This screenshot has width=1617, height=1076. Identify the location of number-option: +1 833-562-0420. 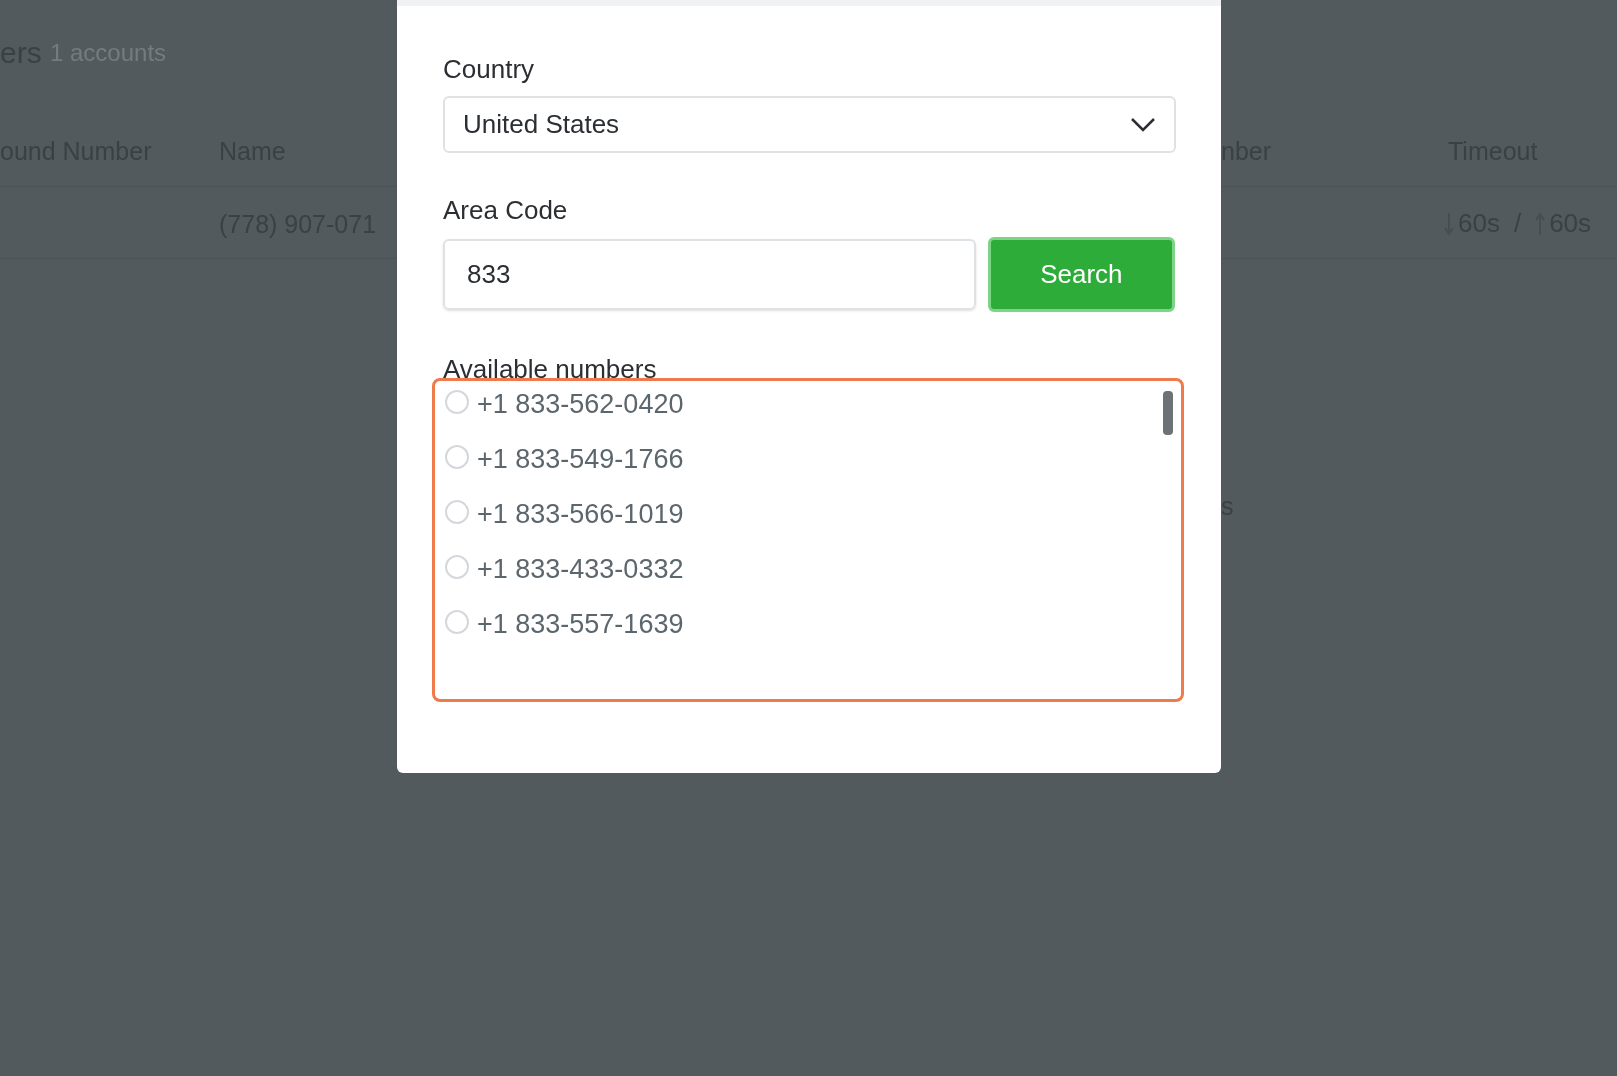
(813, 414).